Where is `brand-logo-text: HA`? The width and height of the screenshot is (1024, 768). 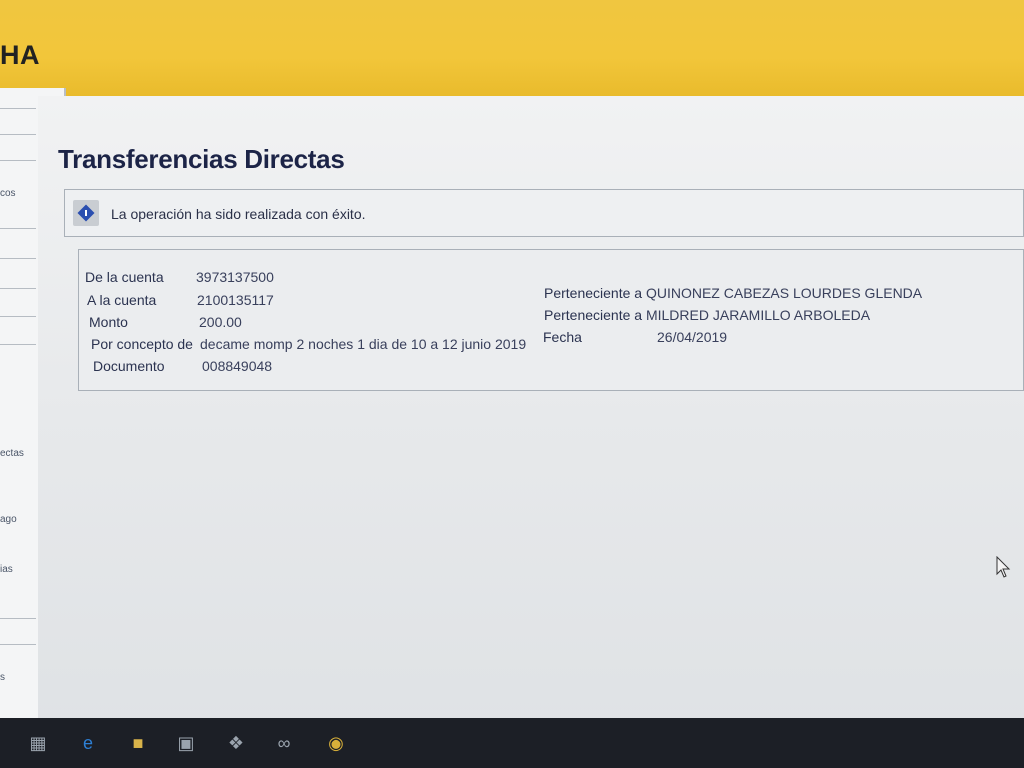
brand-logo-text: HA is located at coordinates (20, 55).